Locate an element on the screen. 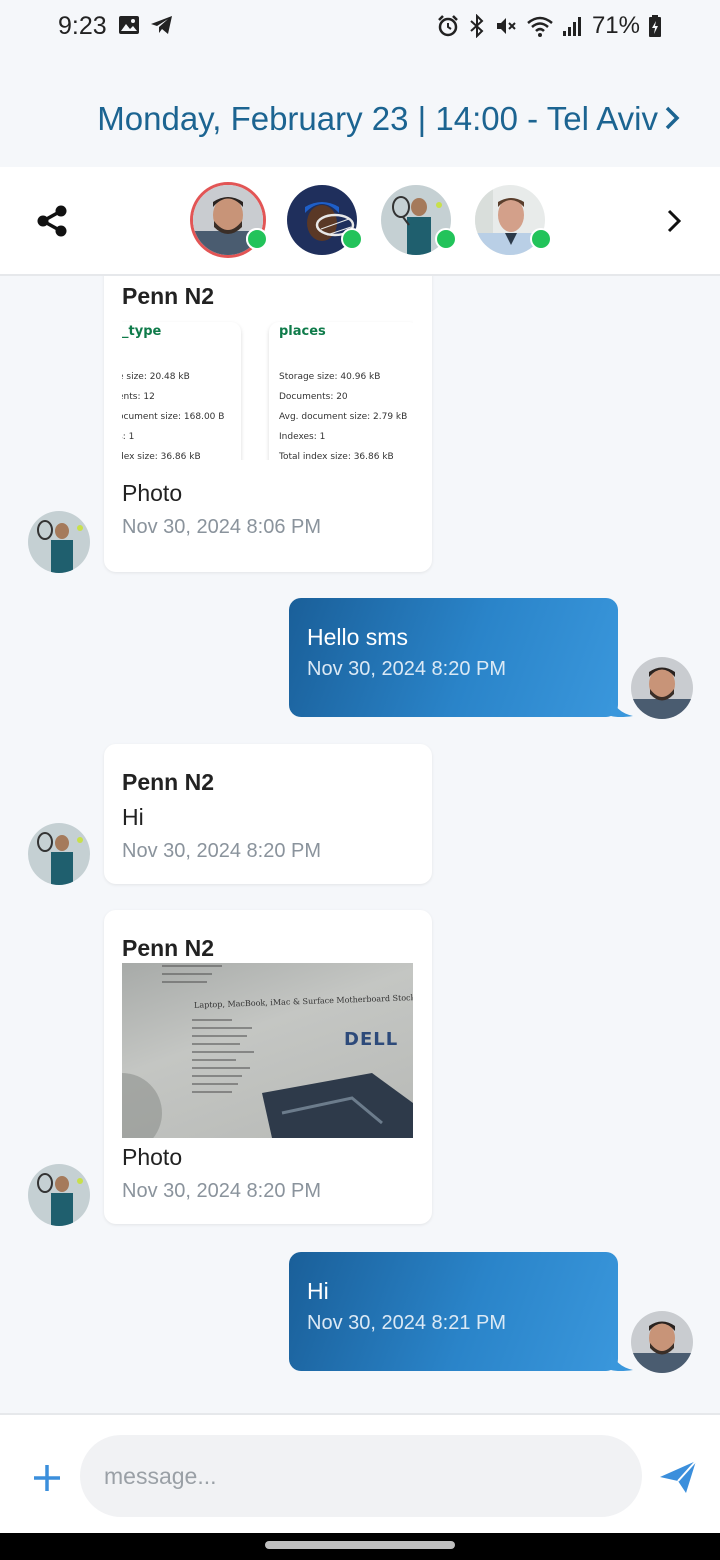 The height and width of the screenshot is (1560, 720). system-nav-bar is located at coordinates (360, 1546).